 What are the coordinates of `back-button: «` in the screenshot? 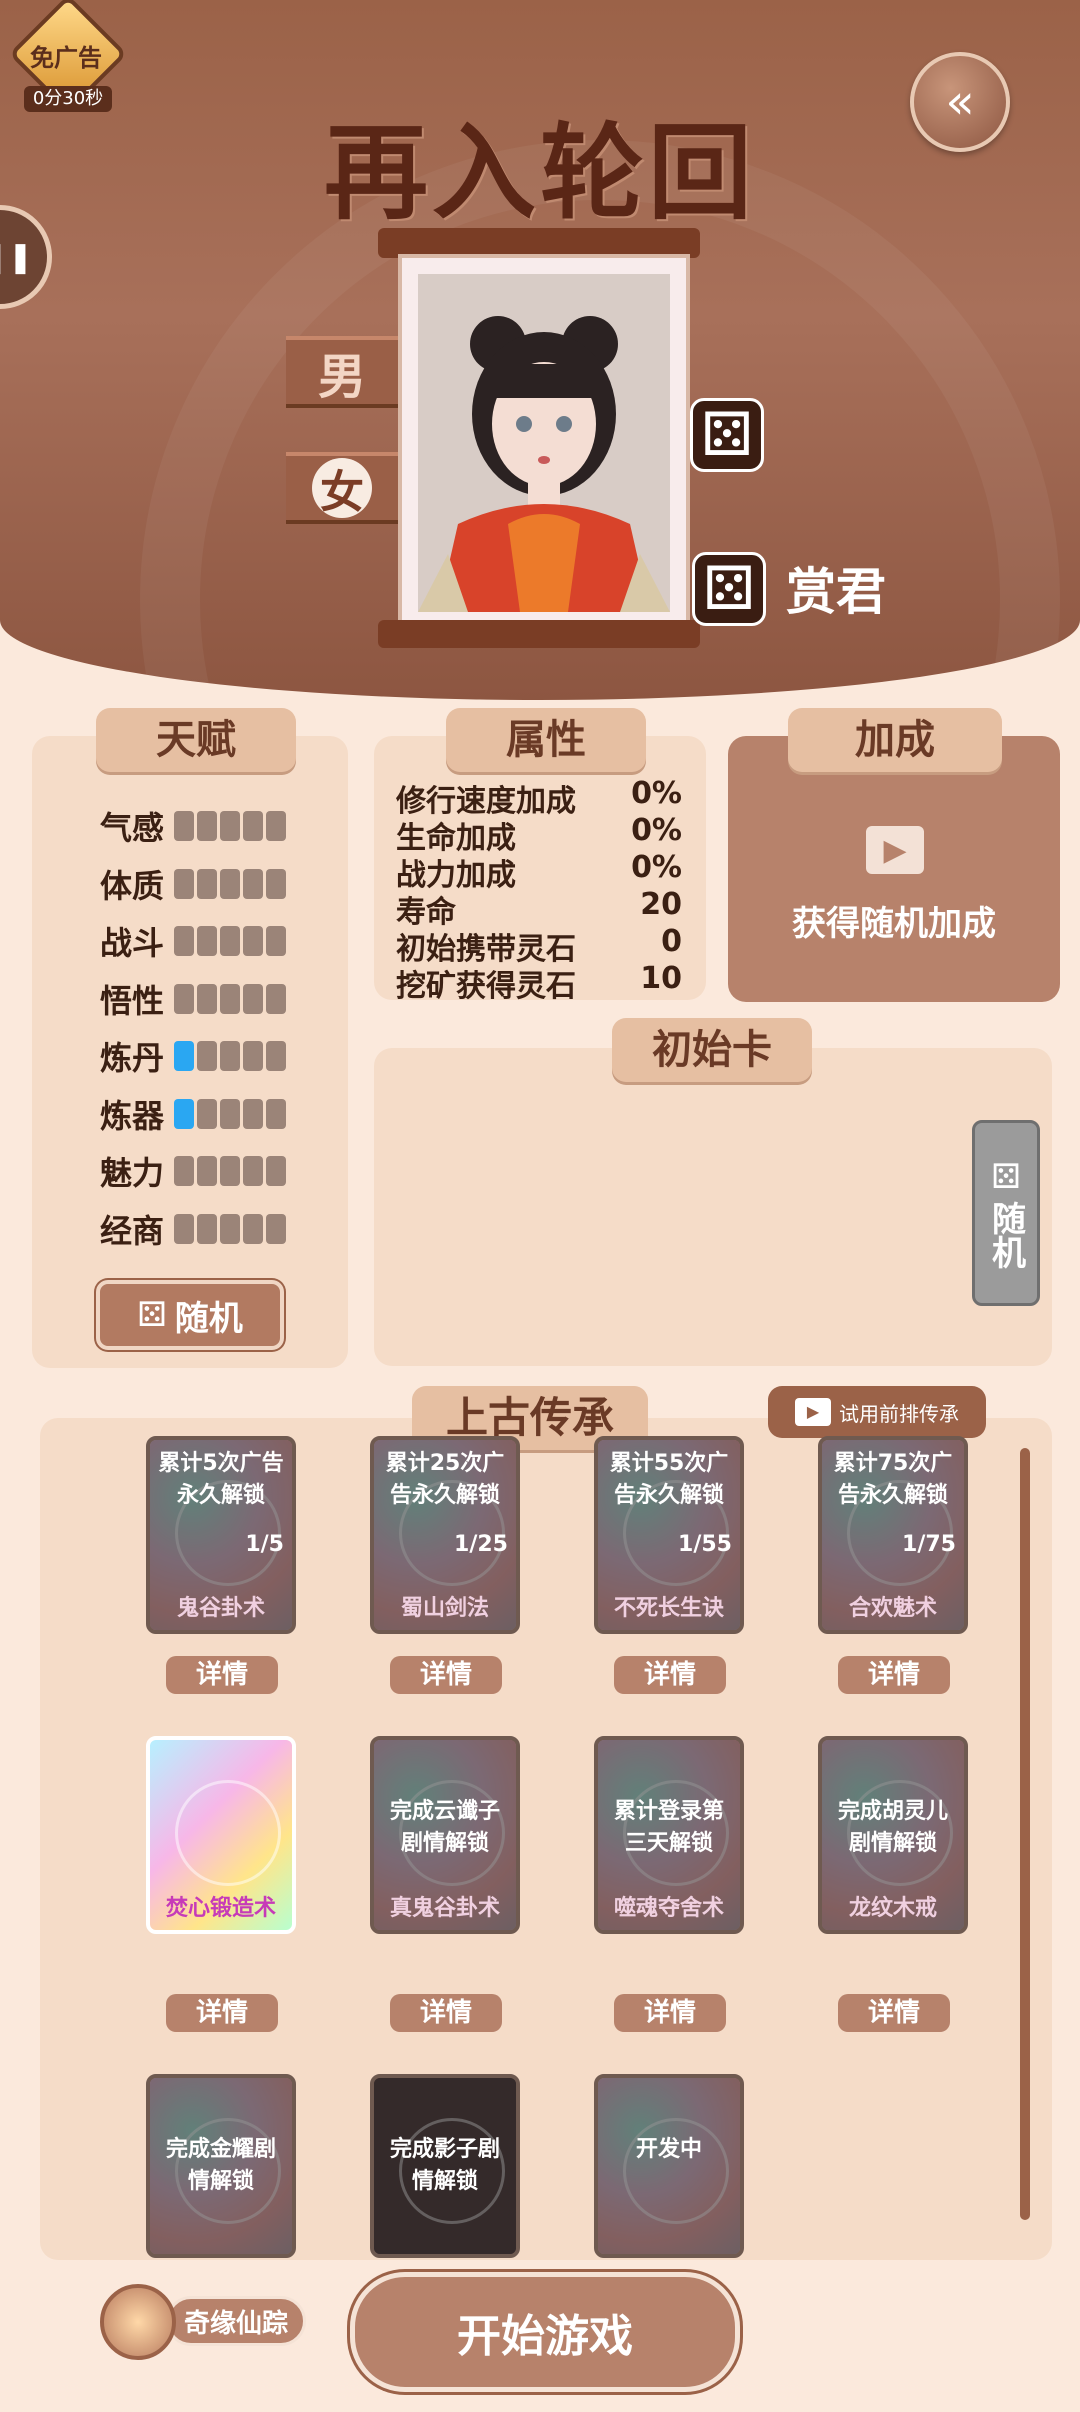 It's located at (960, 102).